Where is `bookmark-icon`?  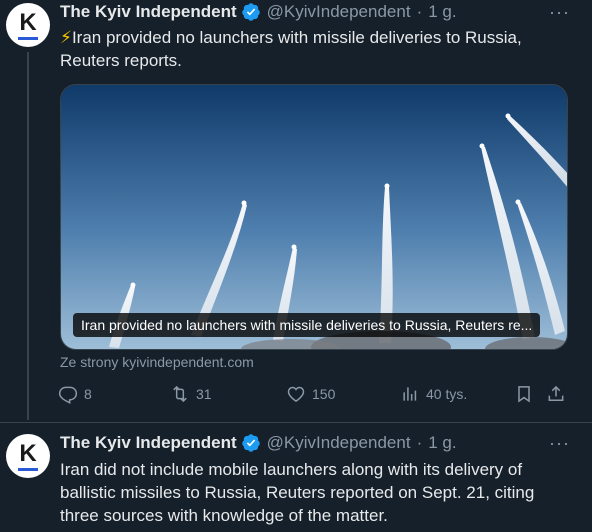 bookmark-icon is located at coordinates (524, 394).